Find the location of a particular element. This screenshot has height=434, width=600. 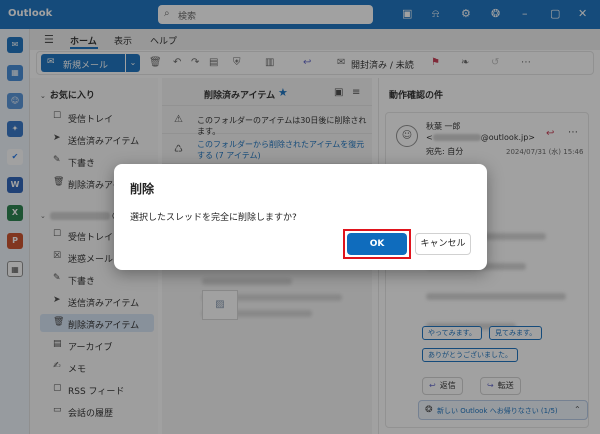

ok-button: OK is located at coordinates (377, 244).